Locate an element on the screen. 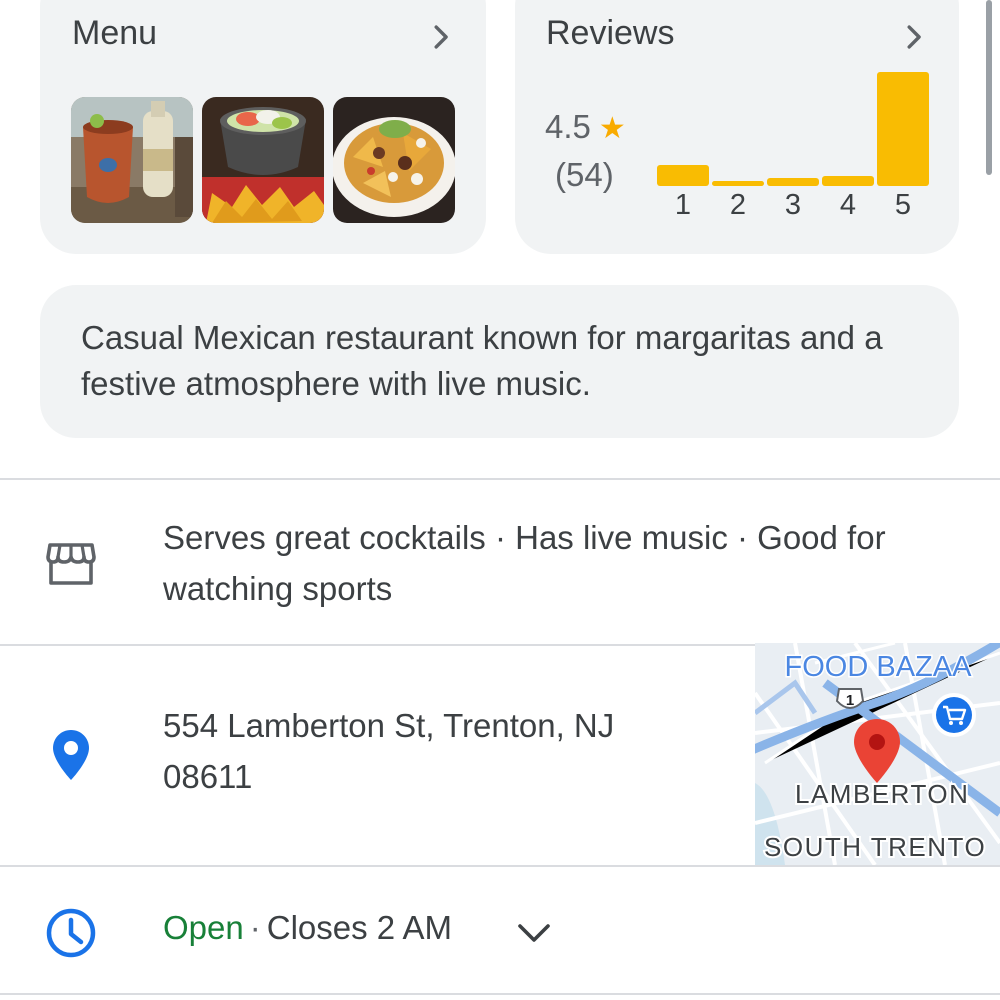 Image resolution: width=1000 pixels, height=1000 pixels. scrollbar is located at coordinates (989, 87).